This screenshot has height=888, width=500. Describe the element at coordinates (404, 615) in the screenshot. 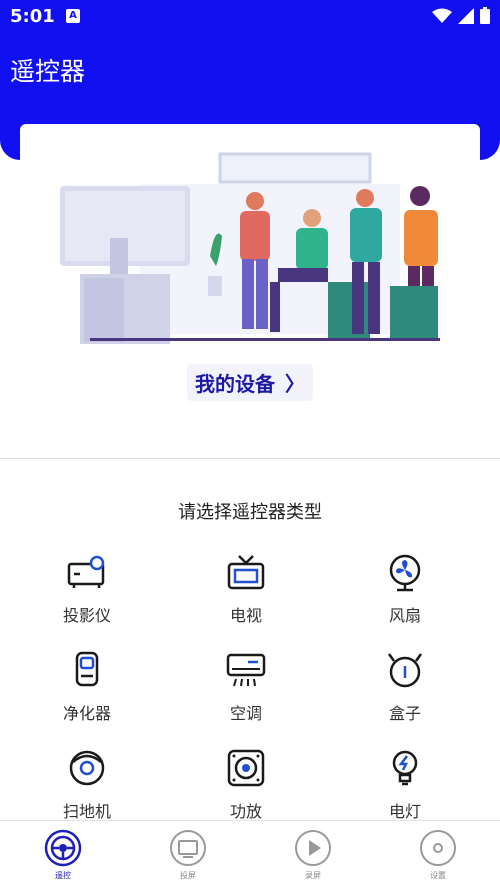

I see `remote-type-label: 风扇` at that location.